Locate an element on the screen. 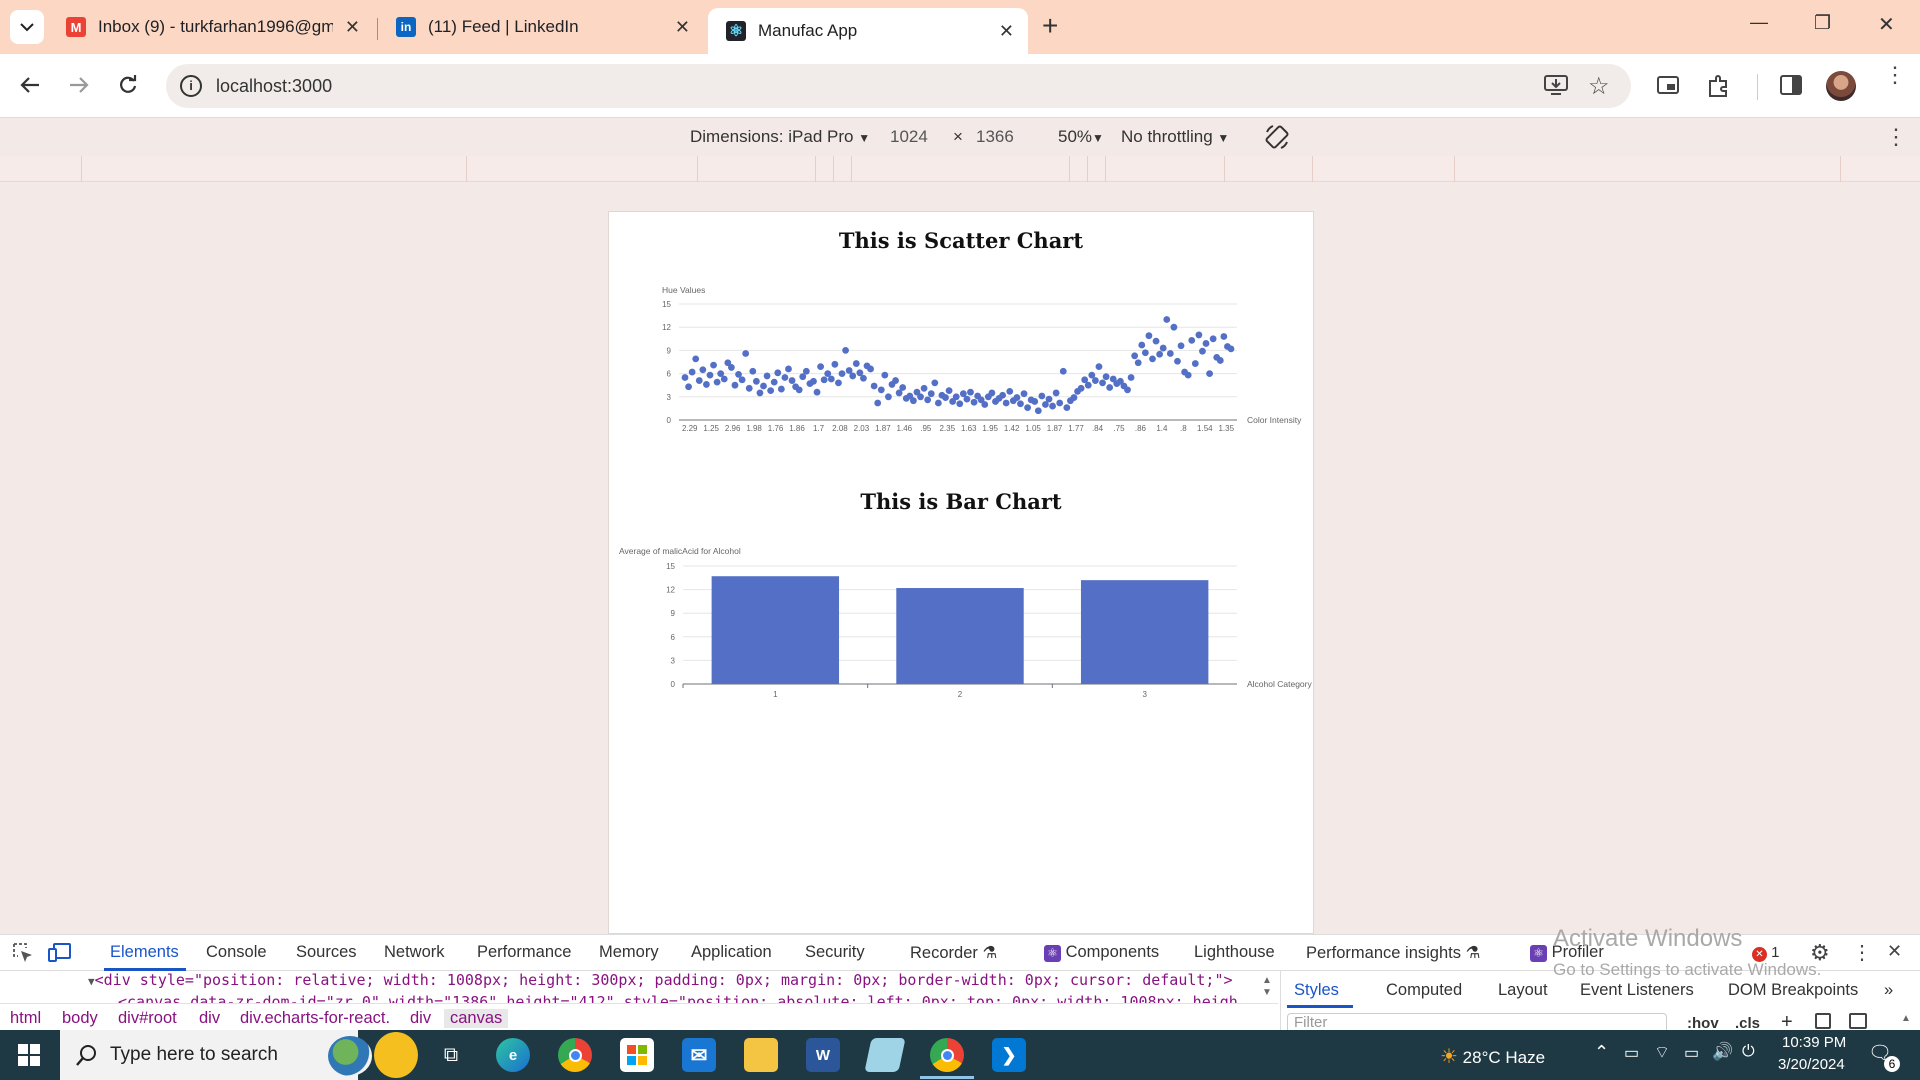 Image resolution: width=1920 pixels, height=1080 pixels. tab-event-listeners: Event Listeners is located at coordinates (1637, 990).